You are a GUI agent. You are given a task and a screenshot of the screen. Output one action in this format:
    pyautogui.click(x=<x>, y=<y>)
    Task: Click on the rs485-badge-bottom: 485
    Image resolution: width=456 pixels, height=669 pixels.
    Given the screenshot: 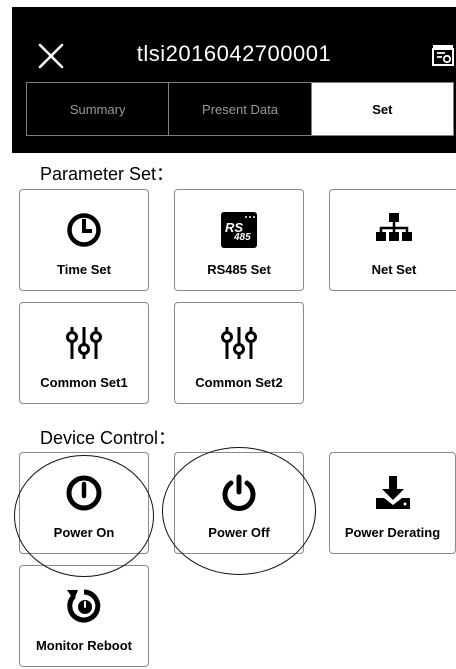 What is the action you would take?
    pyautogui.click(x=242, y=237)
    